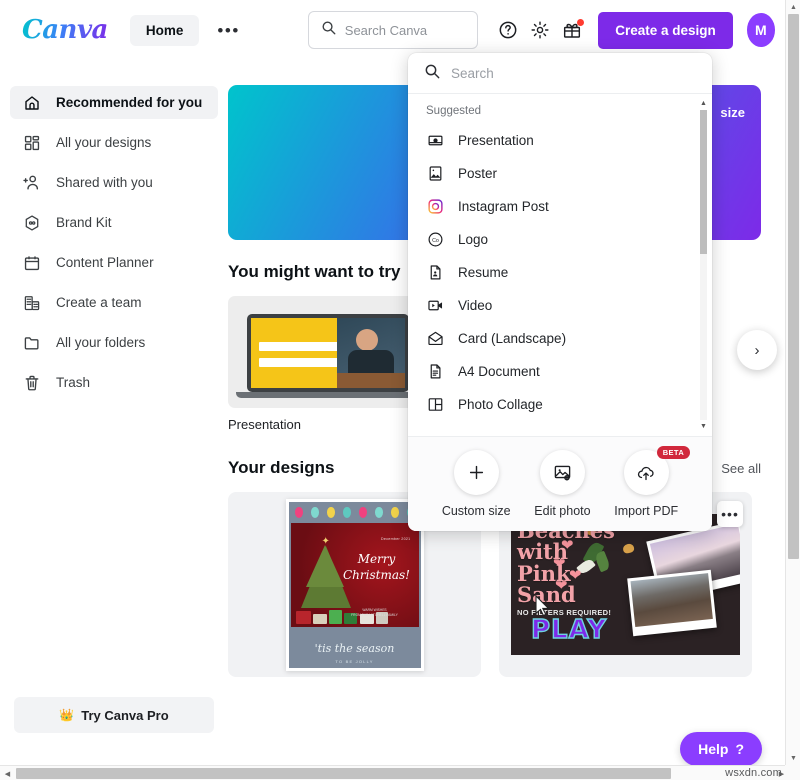 The width and height of the screenshot is (800, 780). What do you see at coordinates (673, 452) in the screenshot?
I see `beta-badge: BETA` at bounding box center [673, 452].